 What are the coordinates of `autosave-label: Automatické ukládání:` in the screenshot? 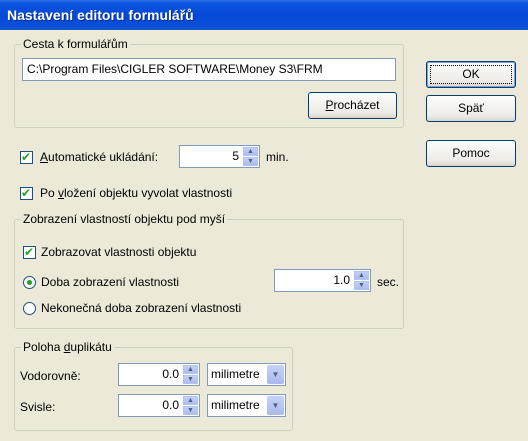 It's located at (99, 157).